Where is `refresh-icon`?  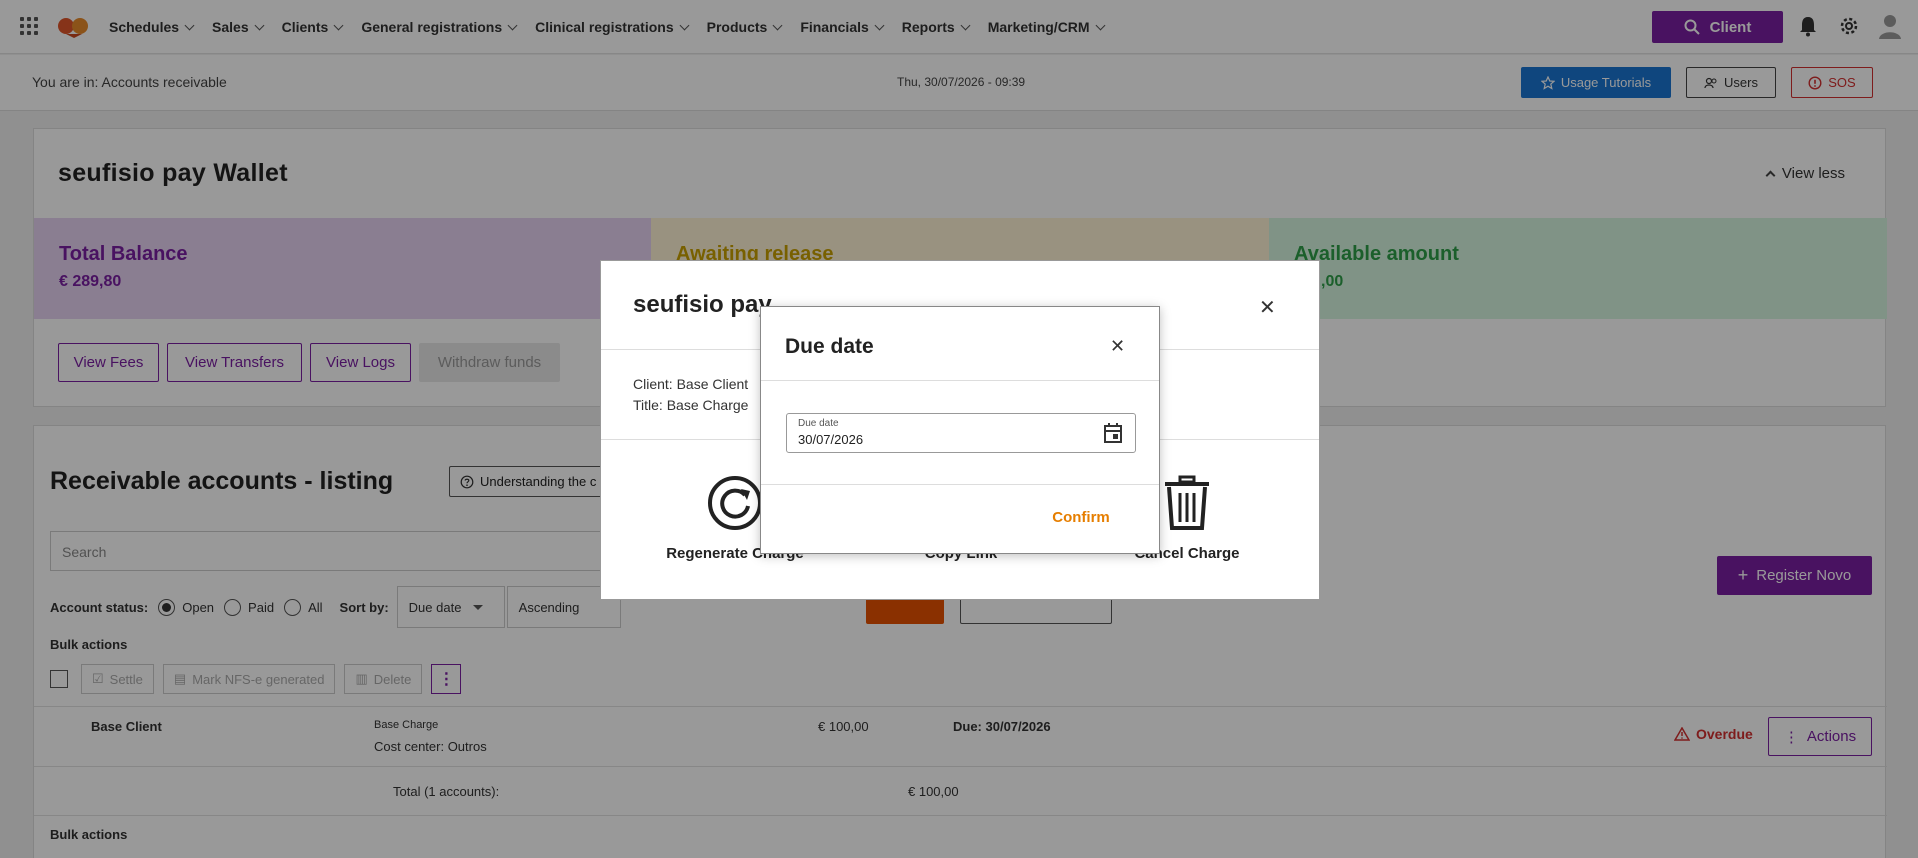
refresh-icon is located at coordinates (735, 503).